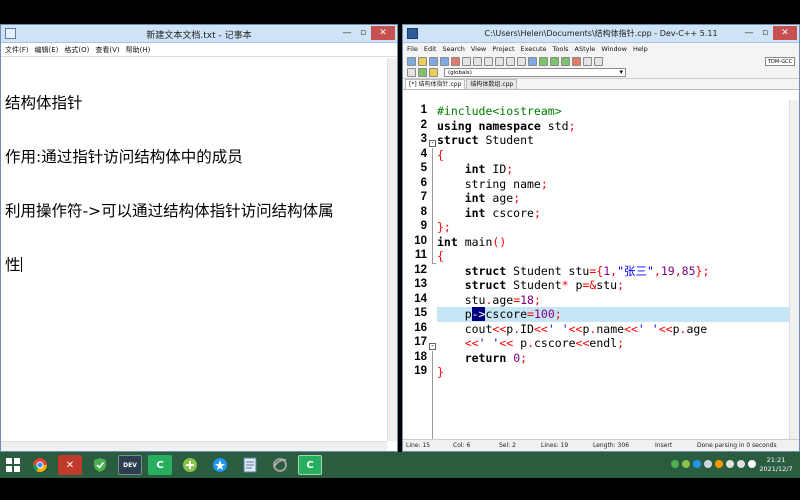 The image size is (800, 500). Describe the element at coordinates (423, 110) in the screenshot. I see `line-number: 1` at that location.